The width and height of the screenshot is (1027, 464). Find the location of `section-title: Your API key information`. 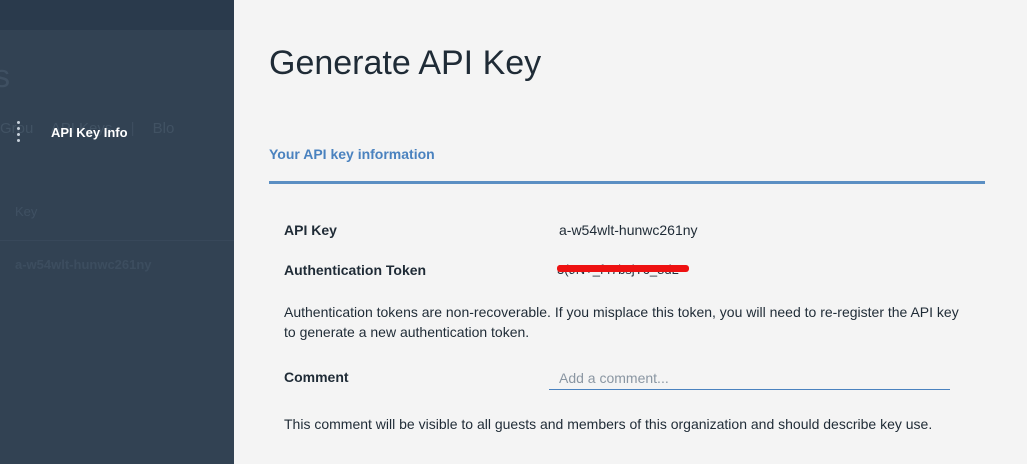

section-title: Your API key information is located at coordinates (352, 154).